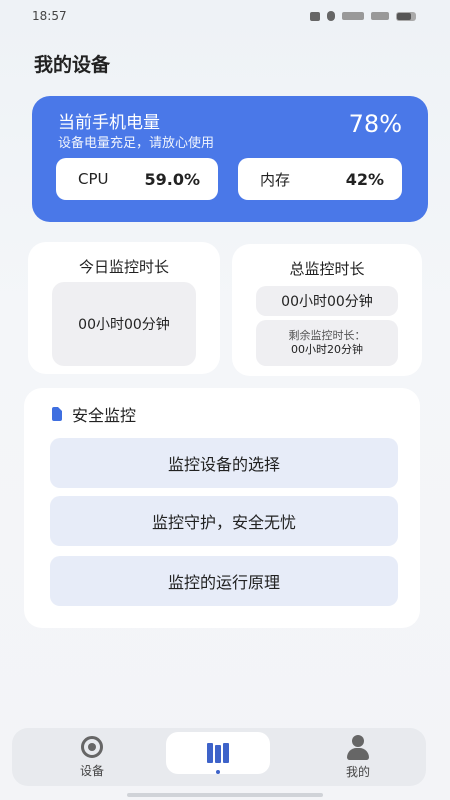  Describe the element at coordinates (380, 16) in the screenshot. I see `wifi-icon` at that location.